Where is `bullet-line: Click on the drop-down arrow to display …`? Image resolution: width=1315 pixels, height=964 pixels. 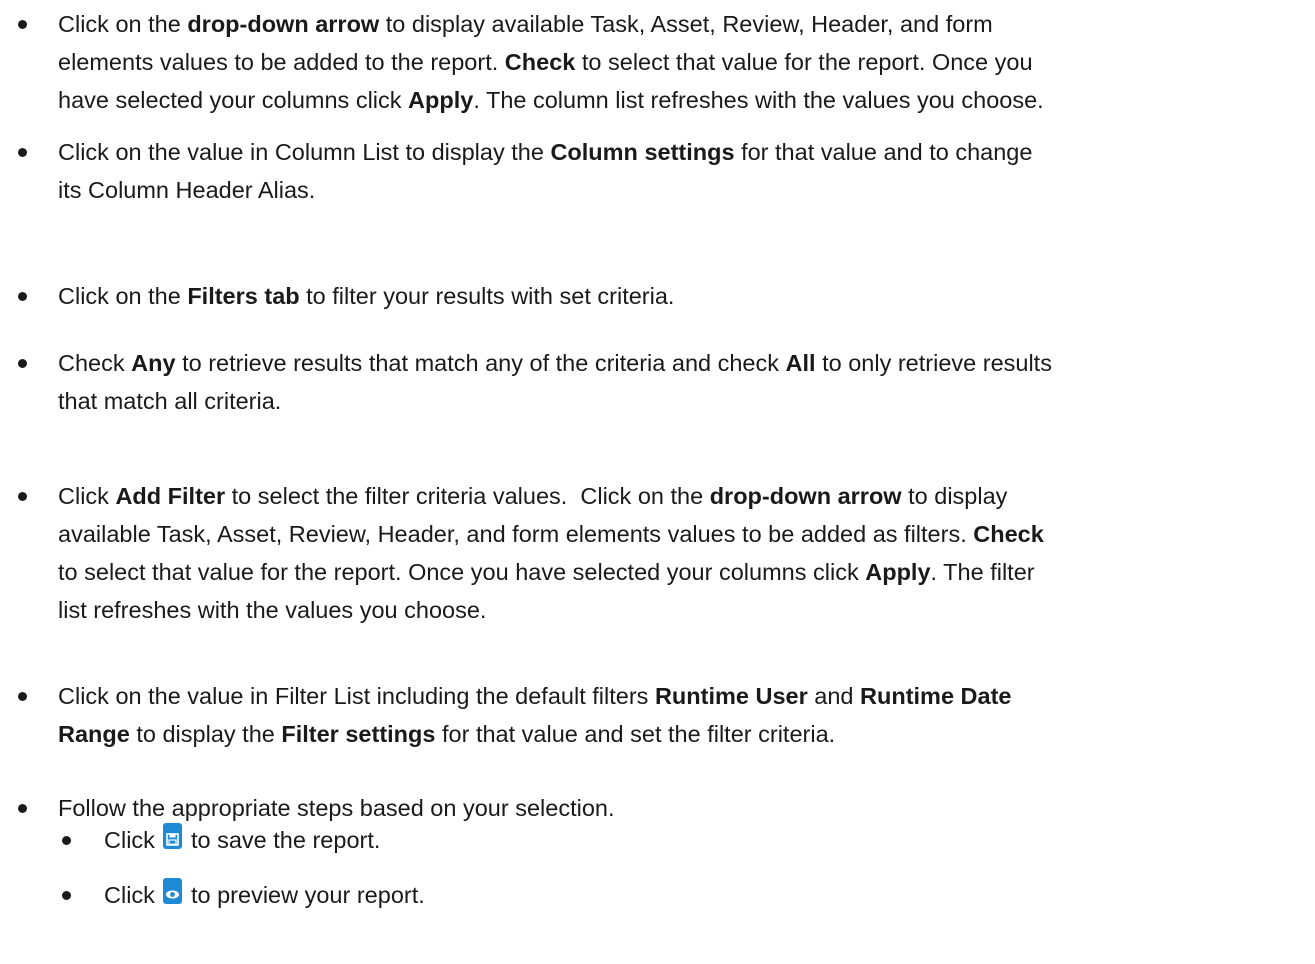 bullet-line: Click on the drop-down arrow to display … is located at coordinates (682, 24).